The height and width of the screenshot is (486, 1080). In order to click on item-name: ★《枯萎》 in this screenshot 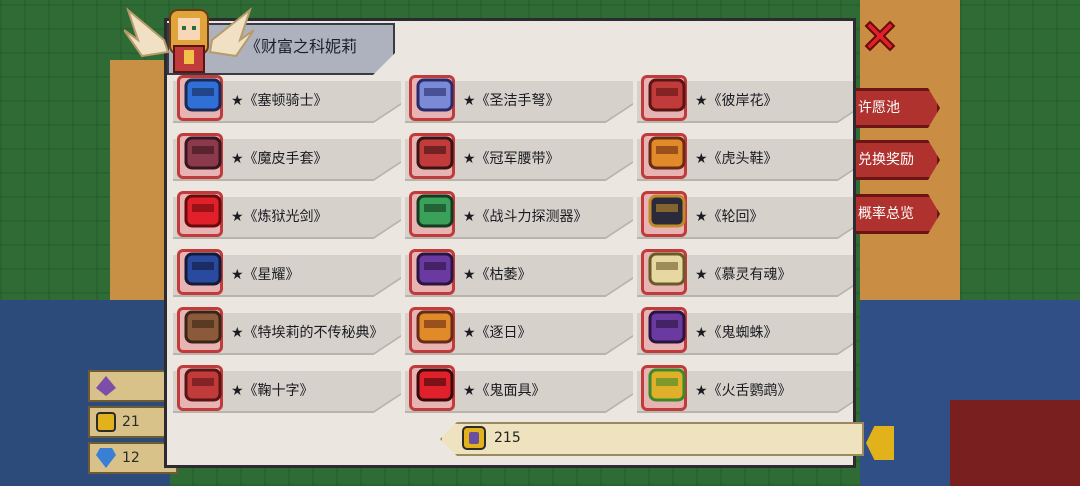, I will do `click(497, 275)`.